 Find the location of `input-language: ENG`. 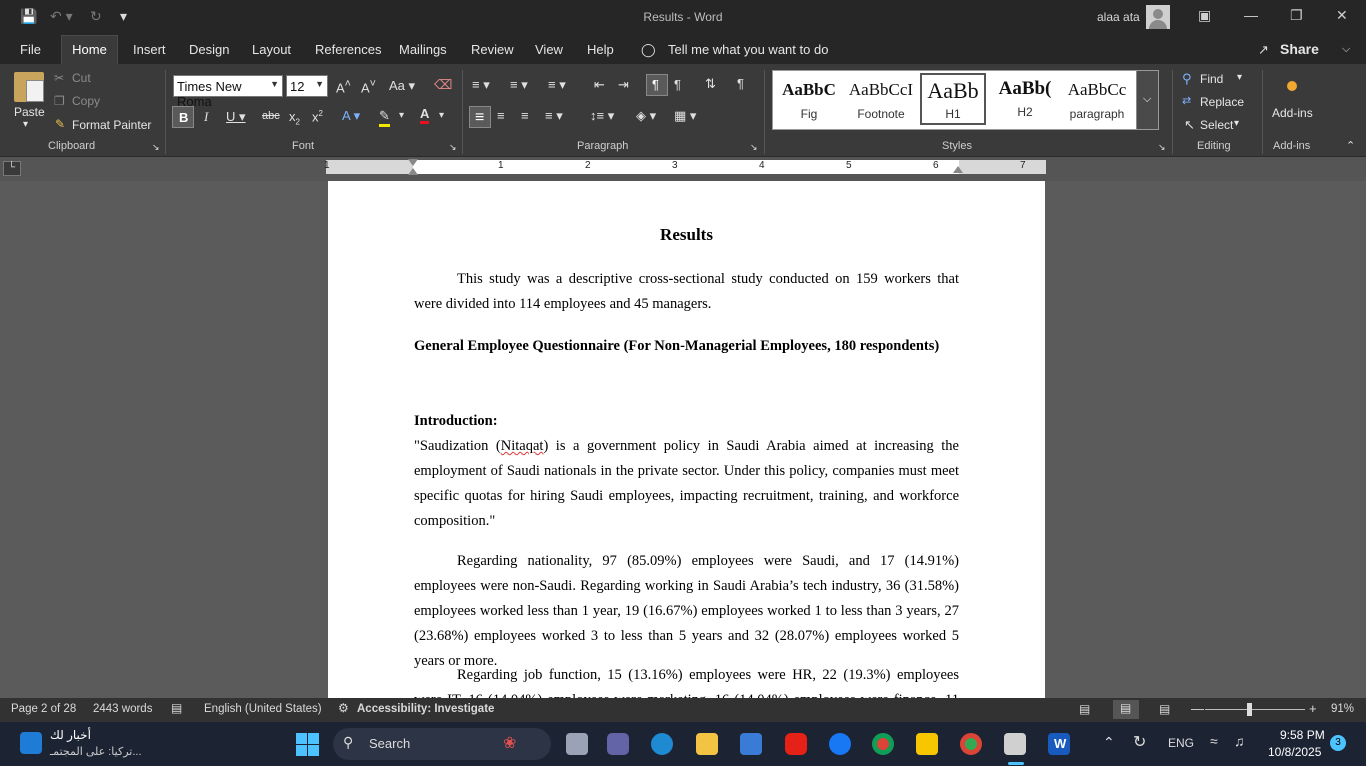

input-language: ENG is located at coordinates (1181, 743).